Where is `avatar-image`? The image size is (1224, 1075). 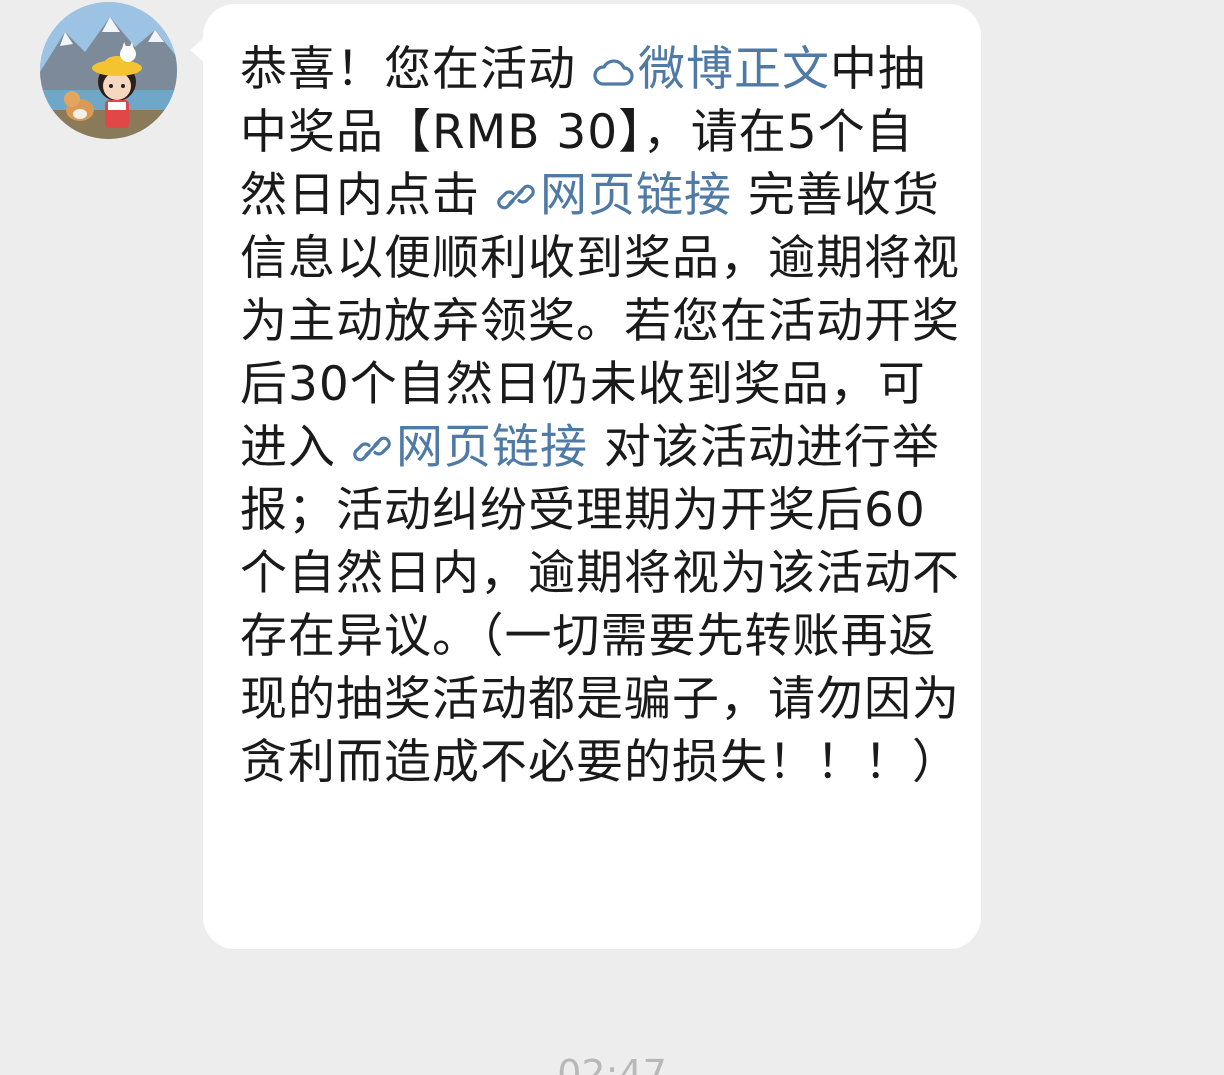
avatar-image is located at coordinates (108, 70).